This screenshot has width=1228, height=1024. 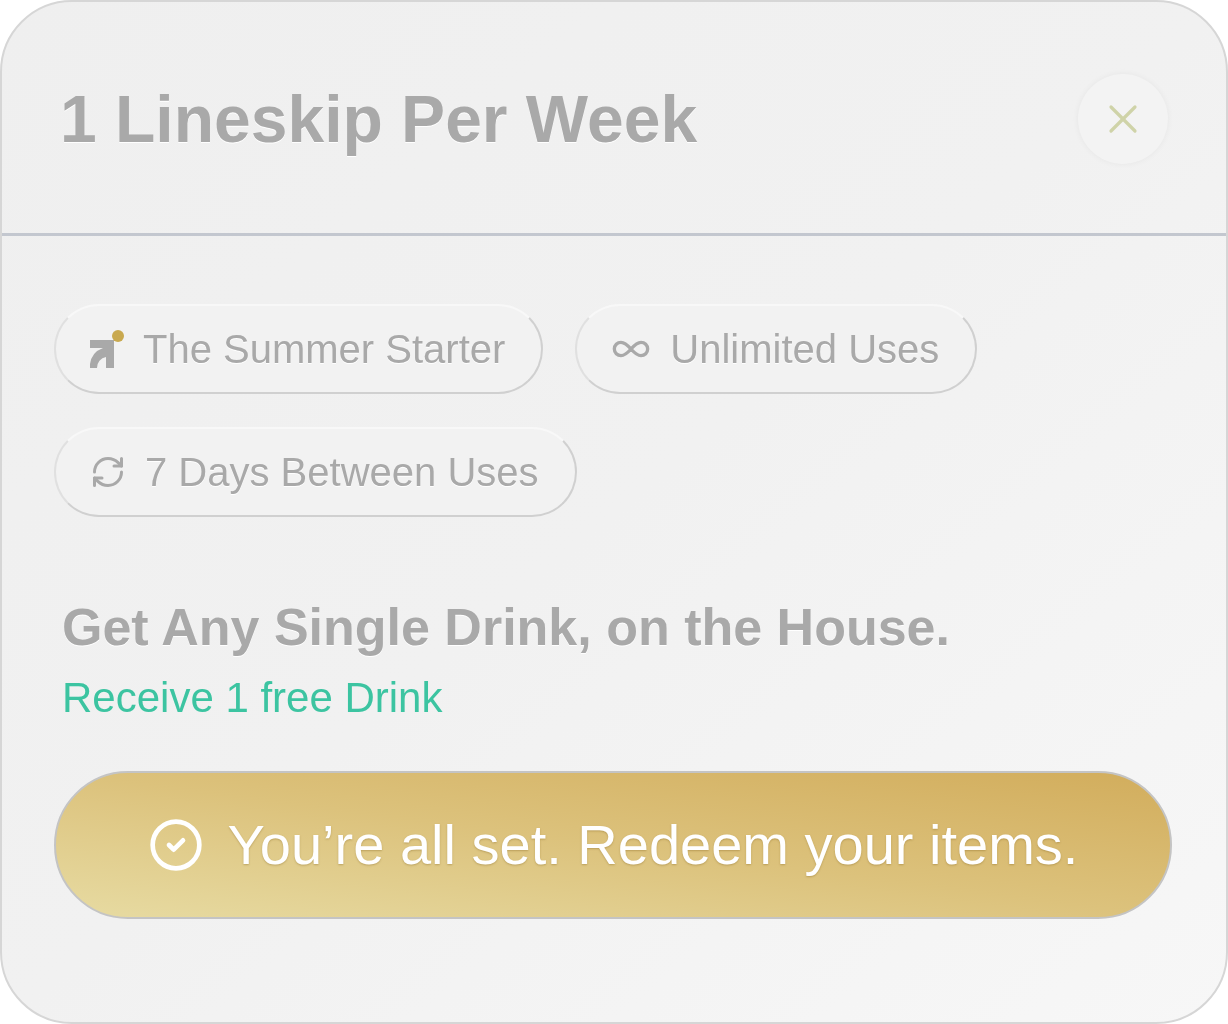 What do you see at coordinates (324, 349) in the screenshot?
I see `tag-label: The Summer Starter` at bounding box center [324, 349].